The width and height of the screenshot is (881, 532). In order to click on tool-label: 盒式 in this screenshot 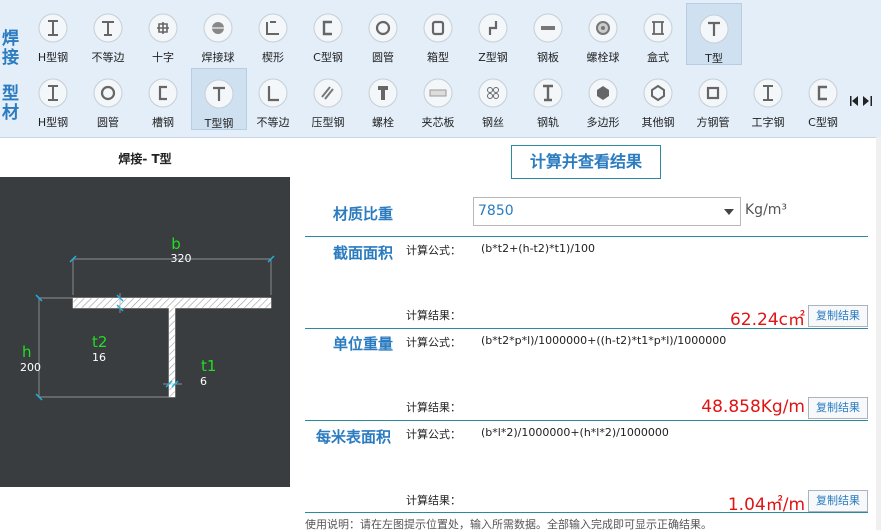, I will do `click(658, 57)`.